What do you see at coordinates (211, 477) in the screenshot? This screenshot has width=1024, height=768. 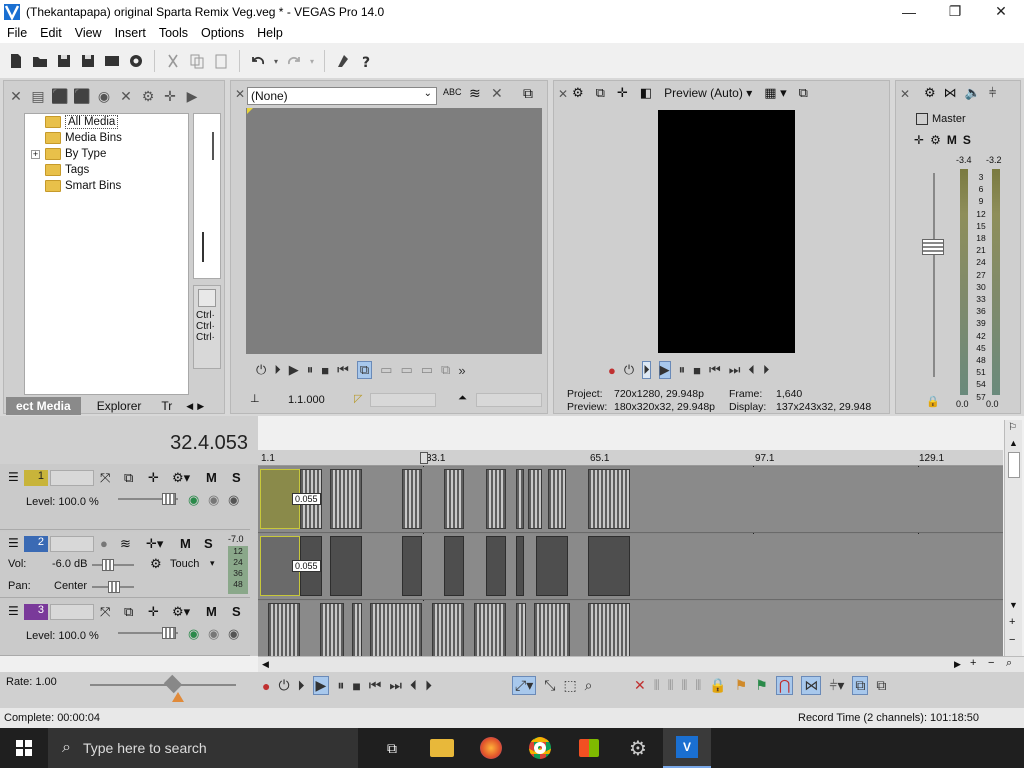 I see `track-mute-button: M` at bounding box center [211, 477].